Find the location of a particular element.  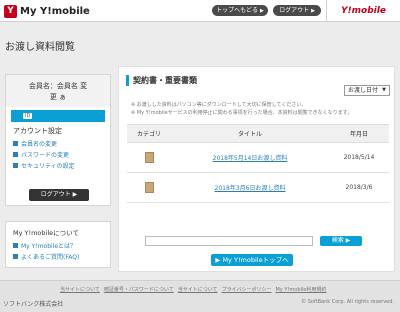

document-link: 2018年3月6日お渡し資料 is located at coordinates (250, 188).